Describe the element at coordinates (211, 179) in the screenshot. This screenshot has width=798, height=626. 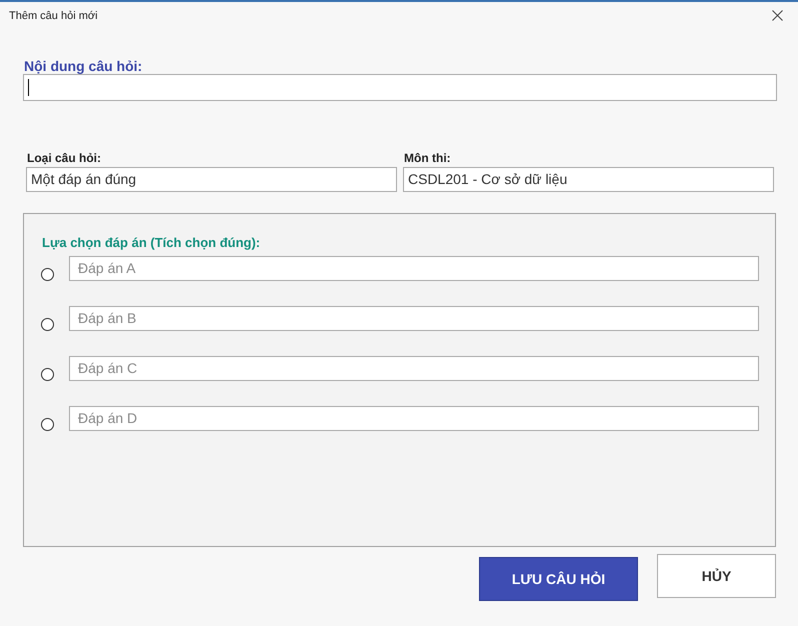
I see `question-type-field: Một đáp án đúng` at that location.